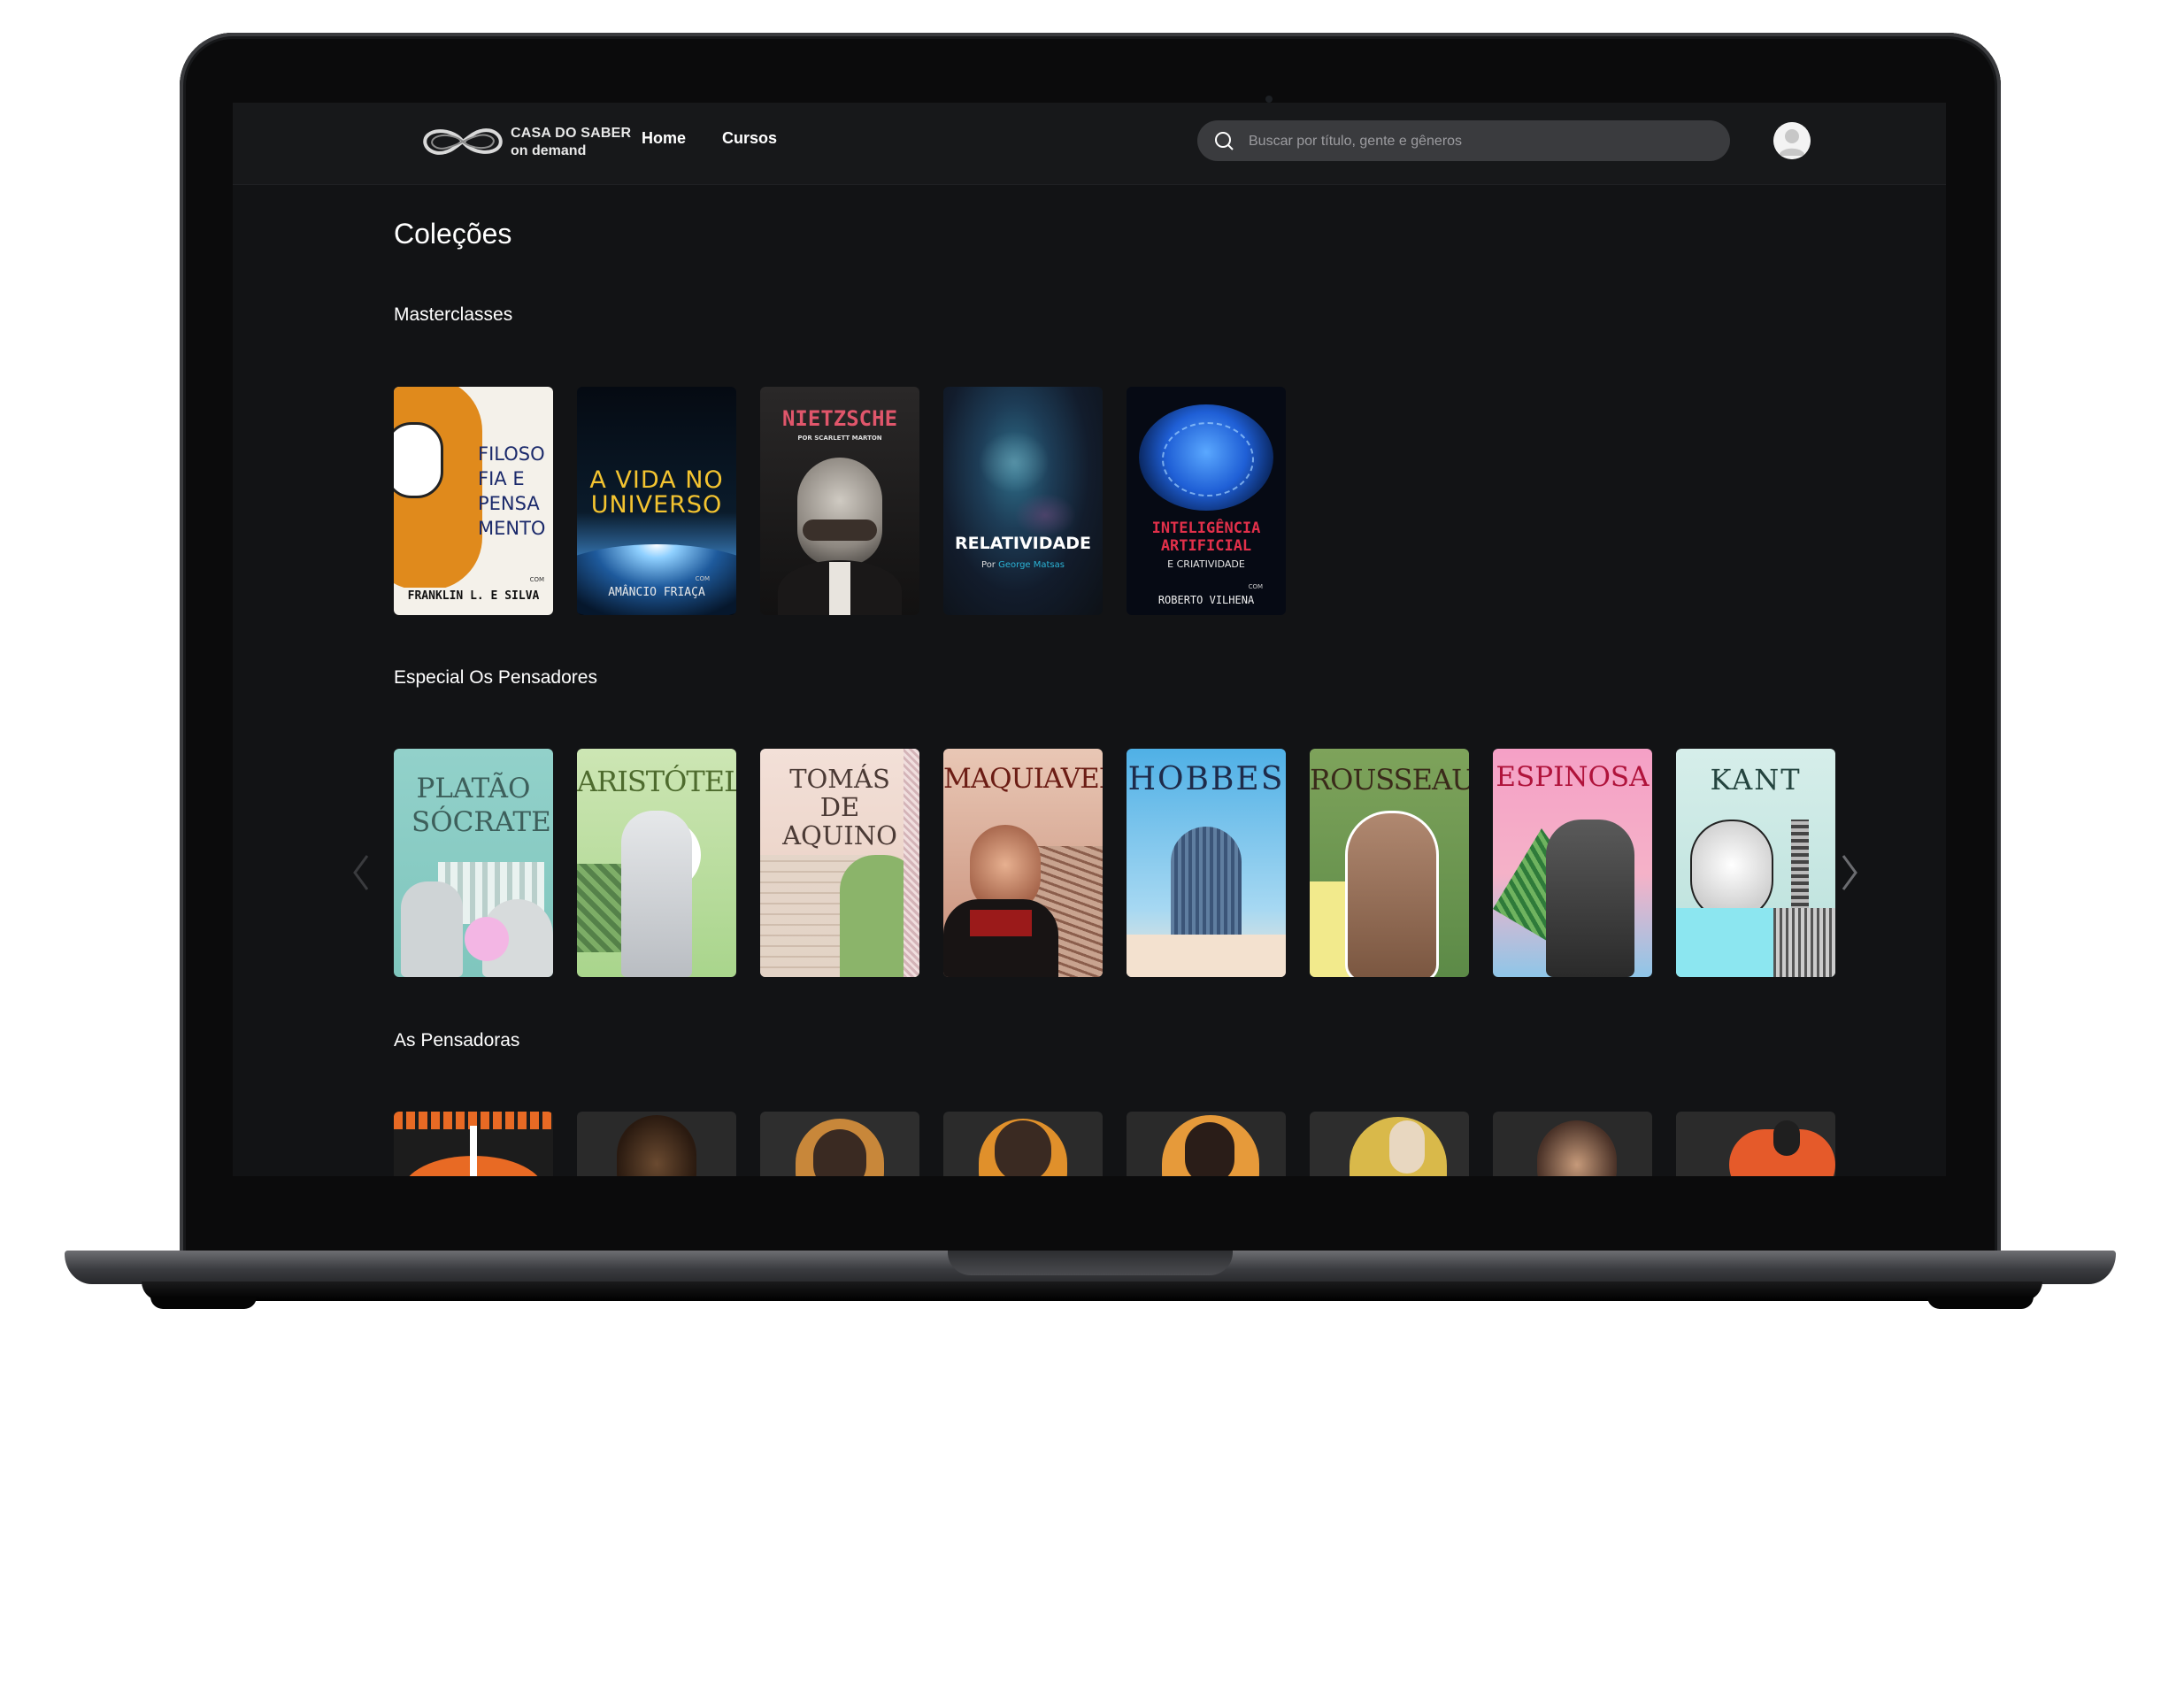  I want to click on card-subtitle: Por George Matsas, so click(1023, 565).